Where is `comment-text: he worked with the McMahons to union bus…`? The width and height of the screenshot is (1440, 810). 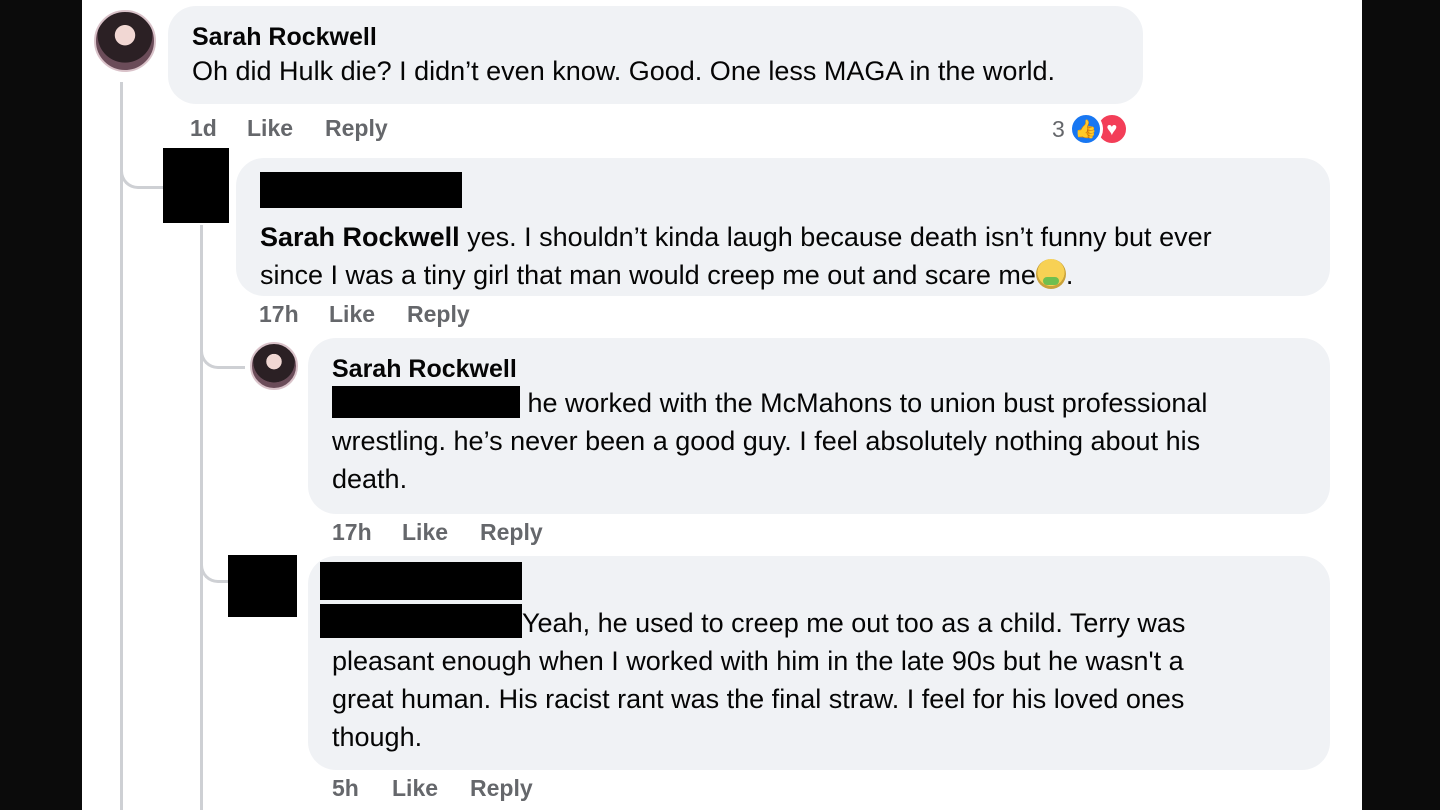 comment-text: he worked with the McMahons to union bus… is located at coordinates (770, 440).